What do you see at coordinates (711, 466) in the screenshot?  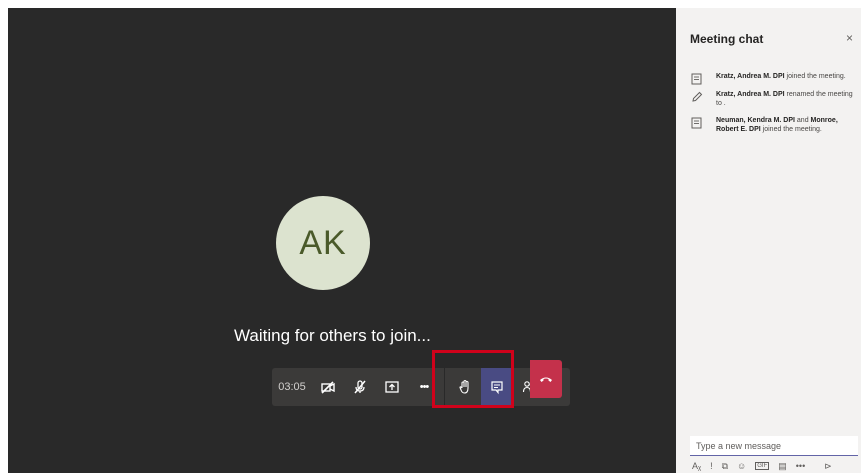 I see `important-icon: !` at bounding box center [711, 466].